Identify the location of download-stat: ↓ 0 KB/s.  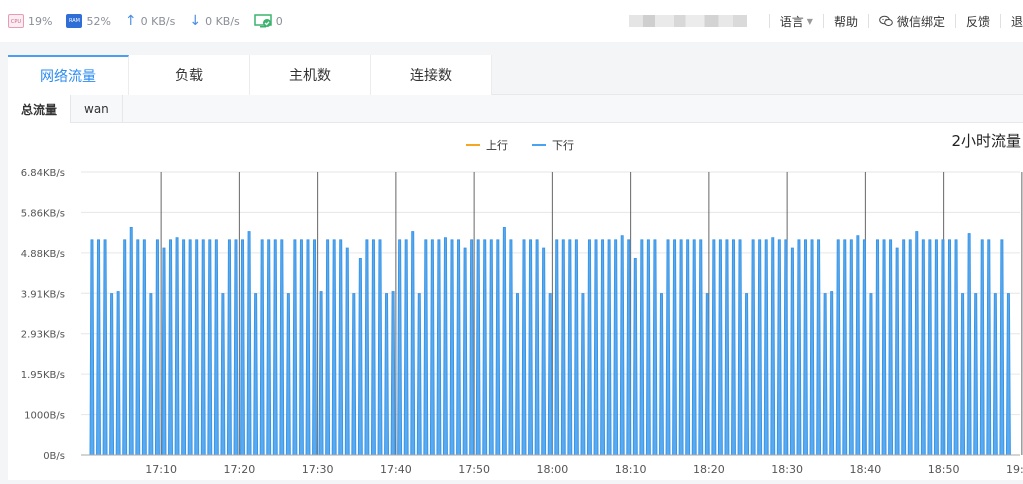
(217, 21).